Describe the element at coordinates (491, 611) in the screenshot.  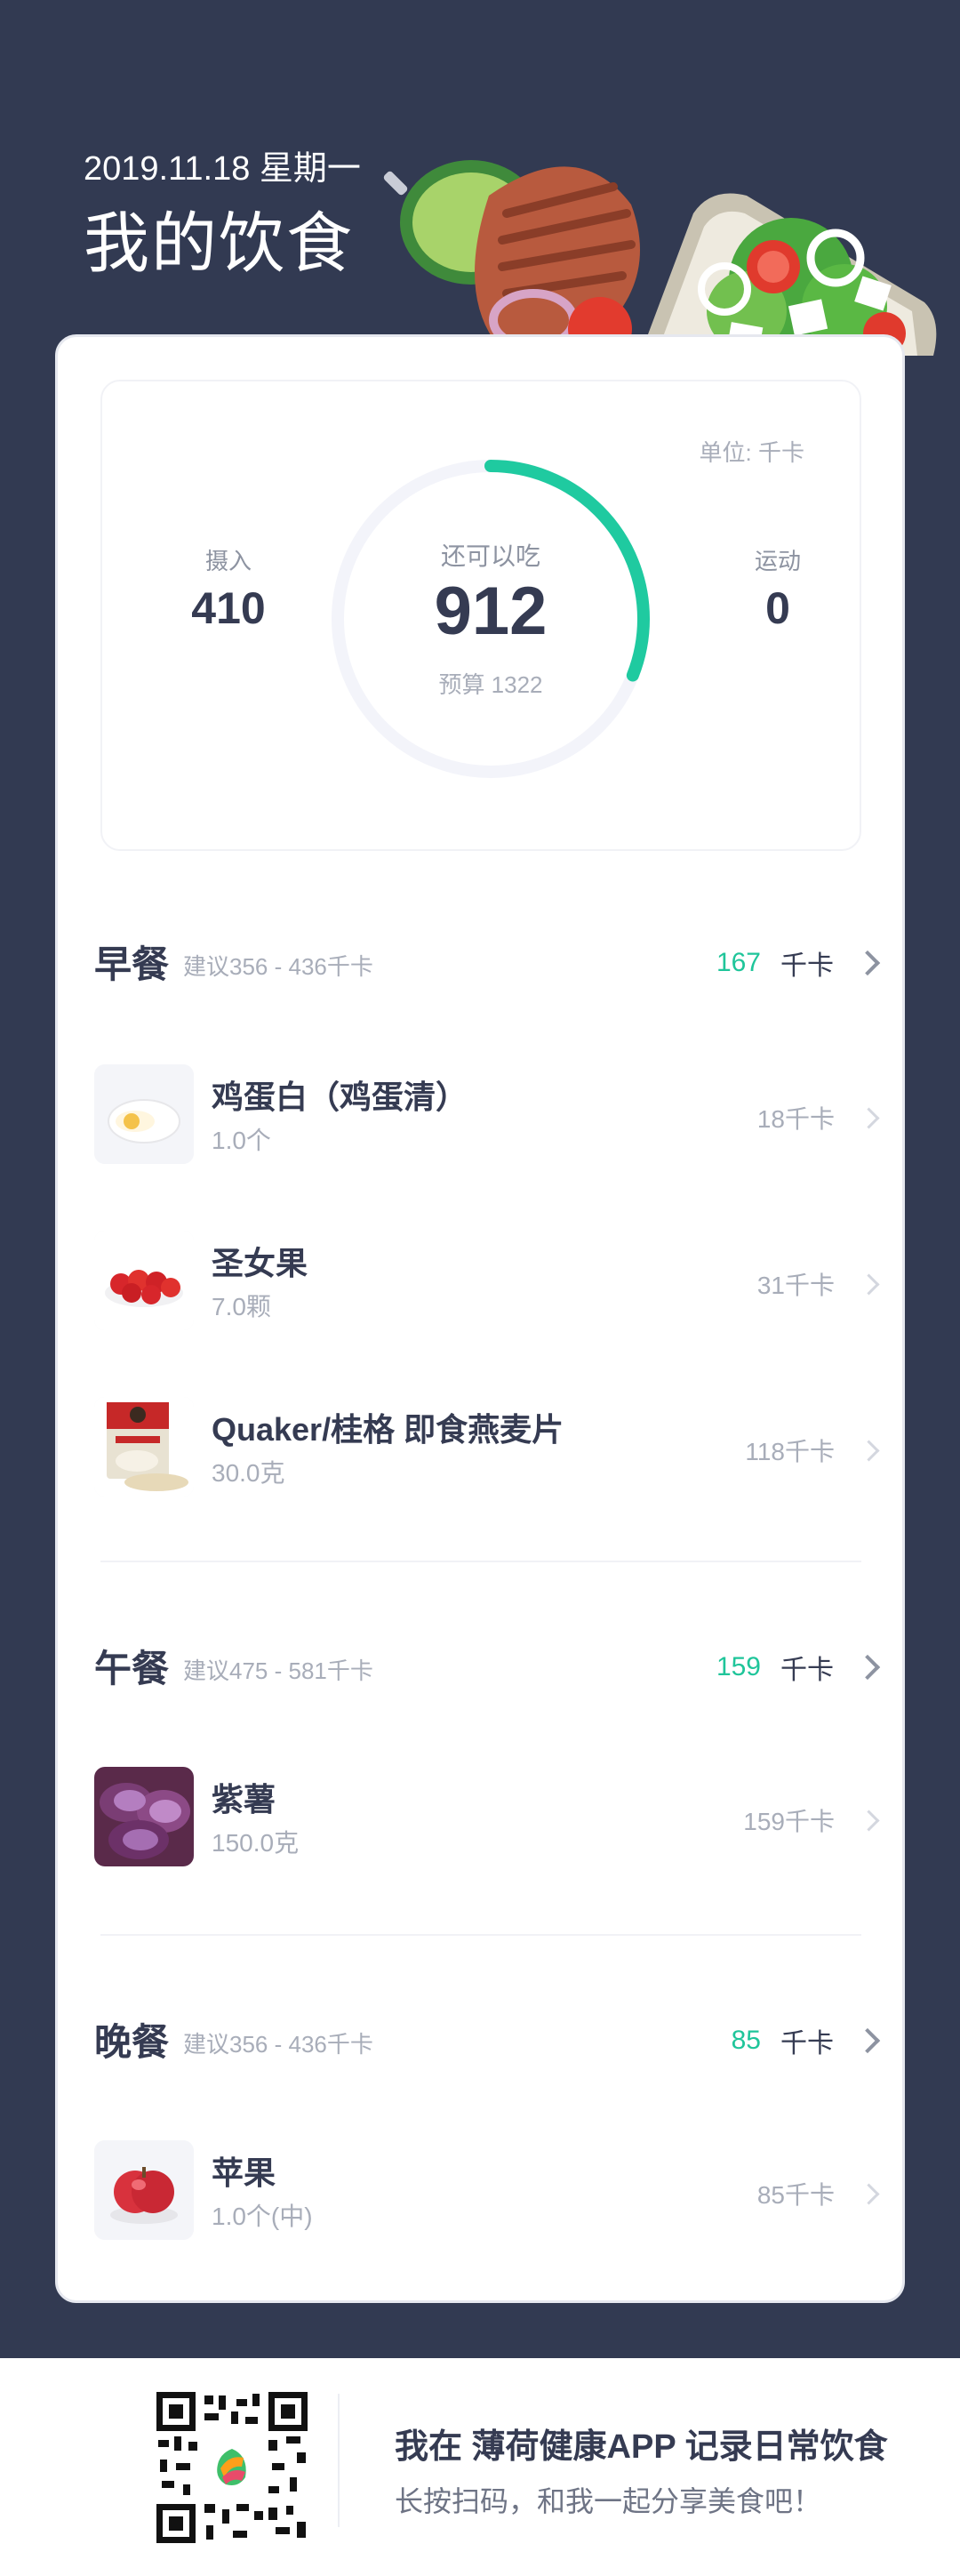
I see `remaining-value: 912` at that location.